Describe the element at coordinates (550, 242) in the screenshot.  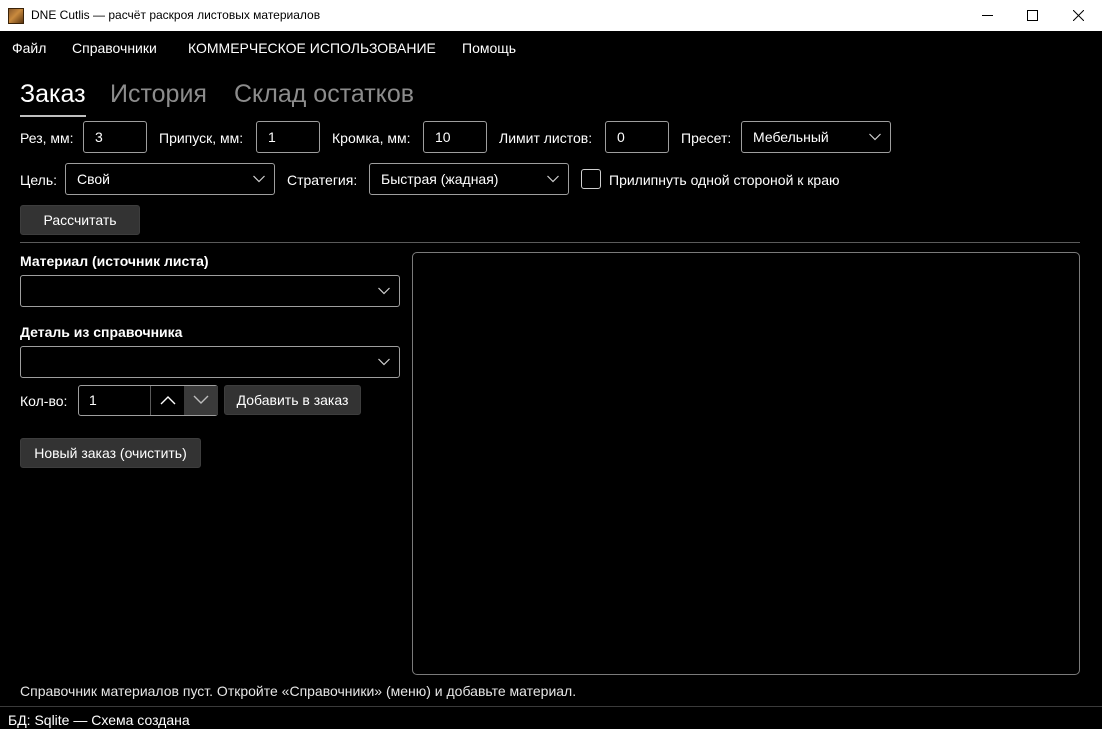
I see `section-divider` at that location.